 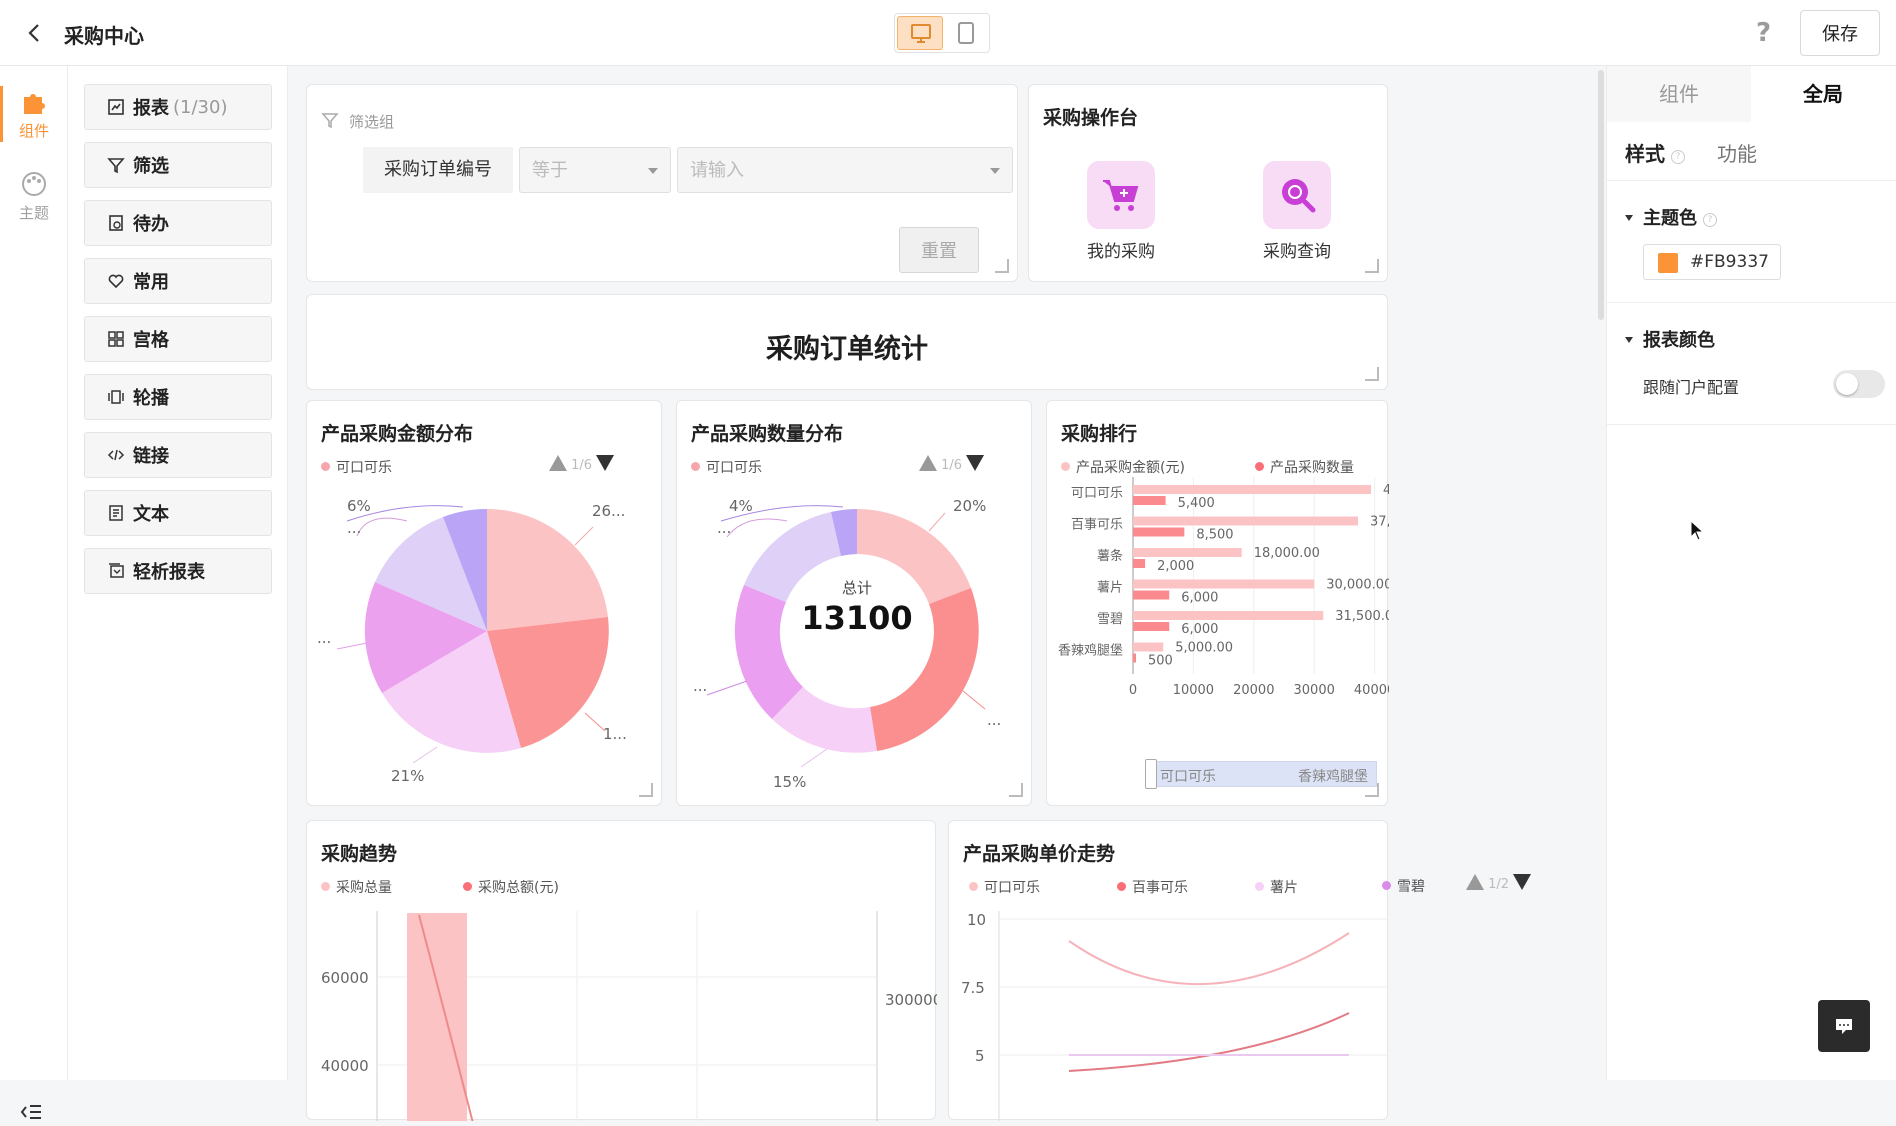 I want to click on collapse-sidebar-icon, so click(x=31, y=1114).